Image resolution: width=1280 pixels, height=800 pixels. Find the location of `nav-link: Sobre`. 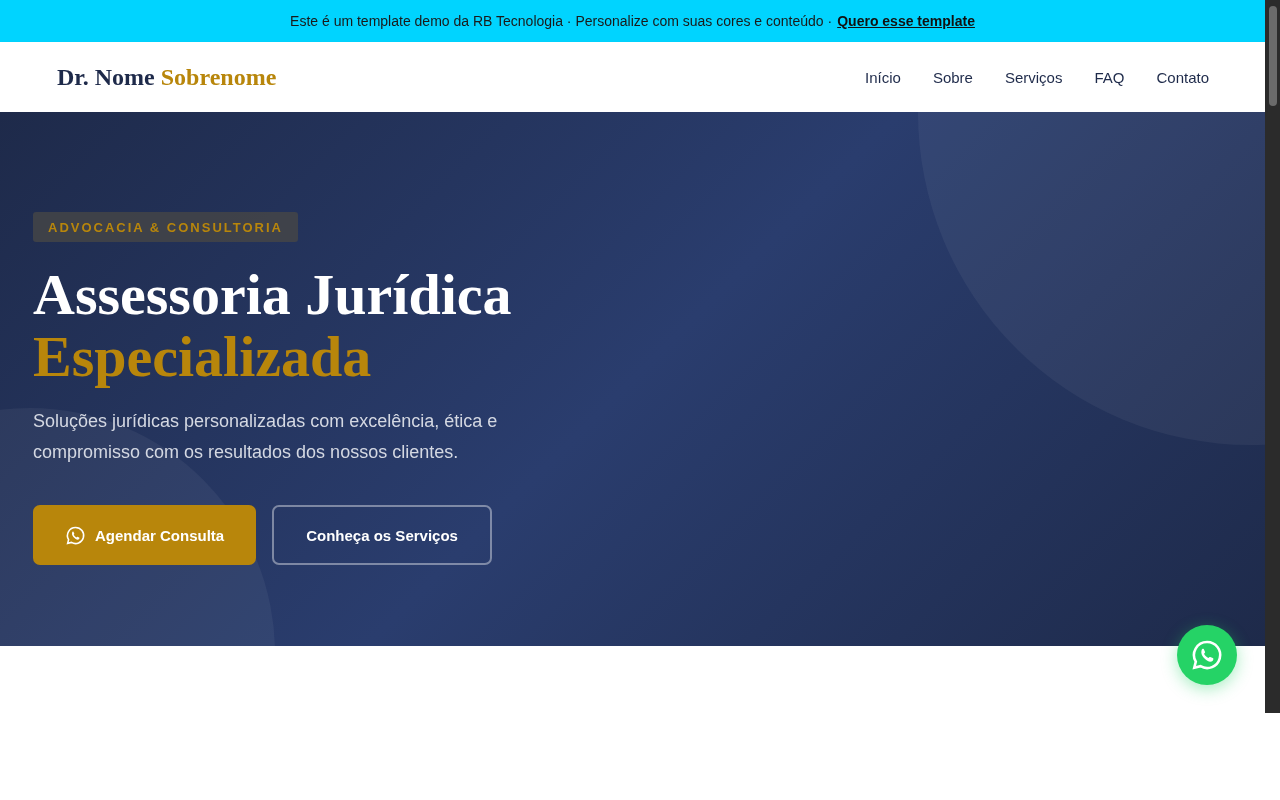

nav-link: Sobre is located at coordinates (952, 77).